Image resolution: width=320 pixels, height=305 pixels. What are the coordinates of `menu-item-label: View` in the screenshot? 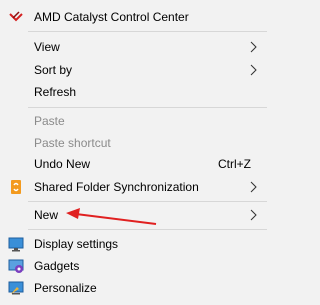 It's located at (47, 47).